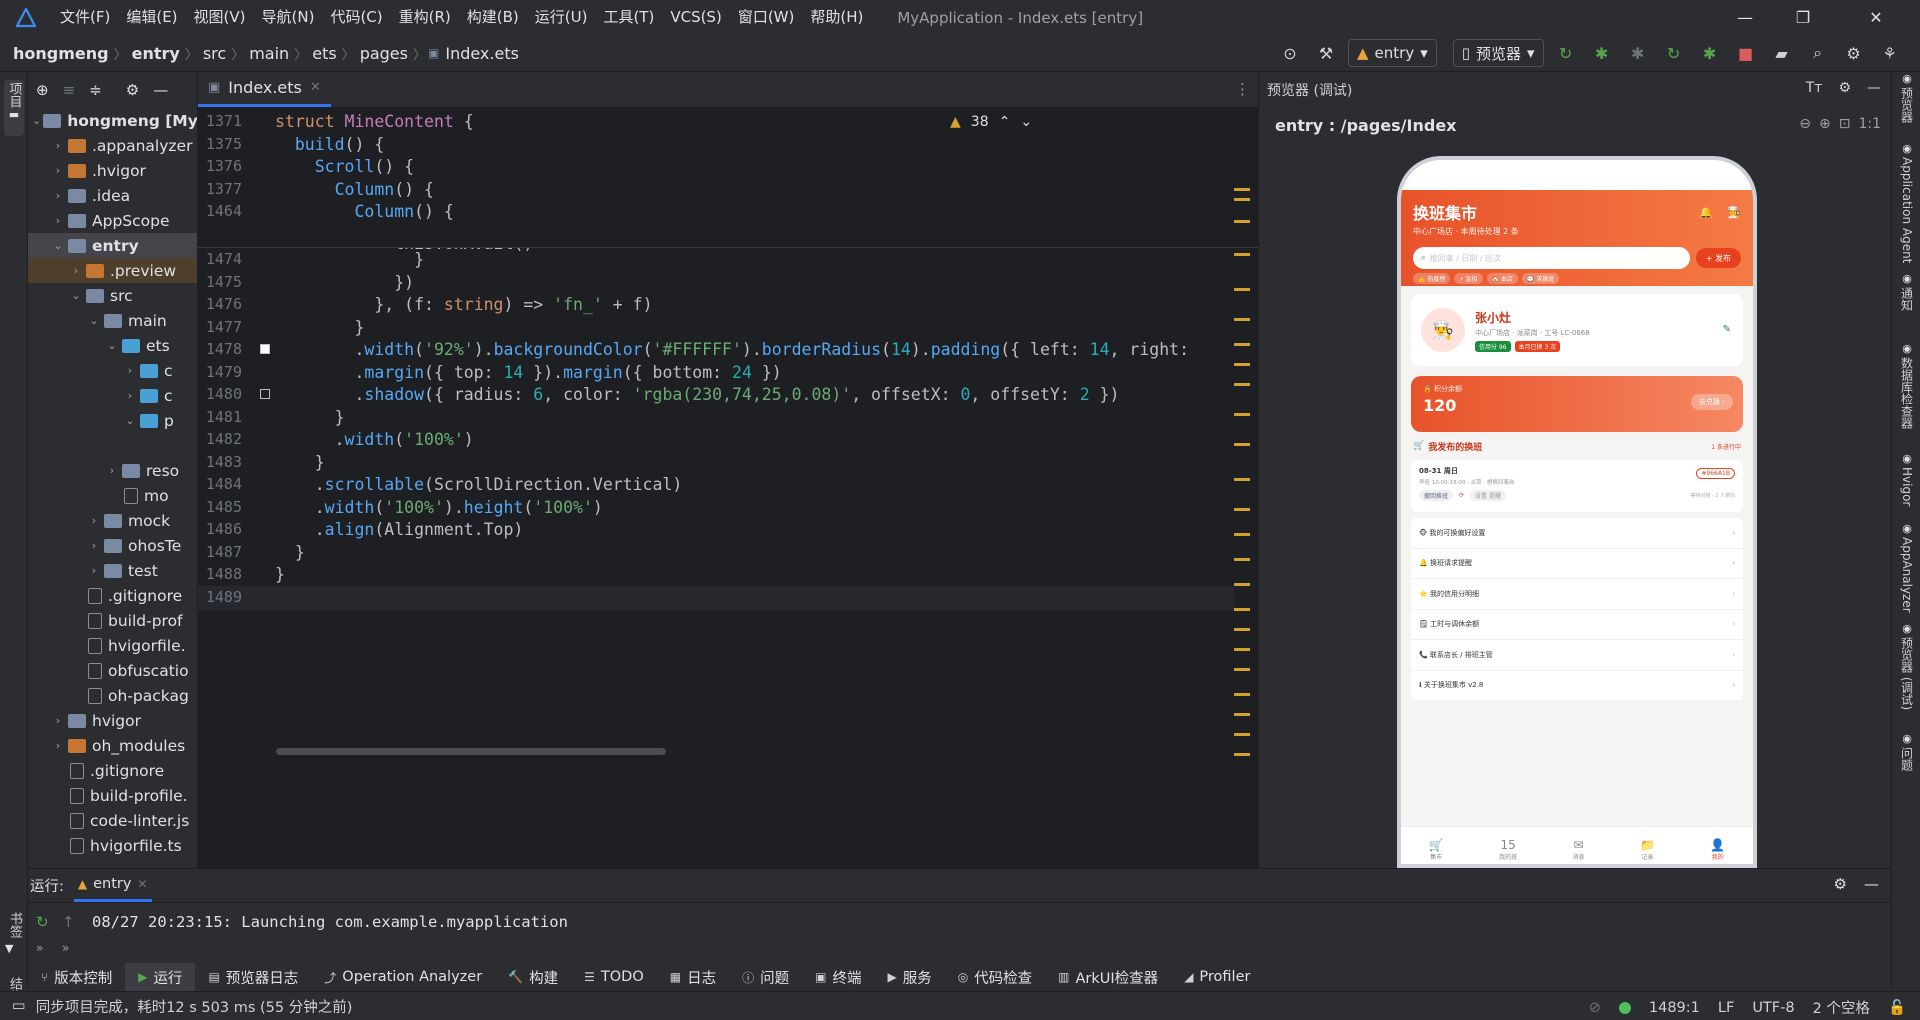 This screenshot has height=1020, width=1920. I want to click on bottom-tool-button: 🔨 构建, so click(533, 977).